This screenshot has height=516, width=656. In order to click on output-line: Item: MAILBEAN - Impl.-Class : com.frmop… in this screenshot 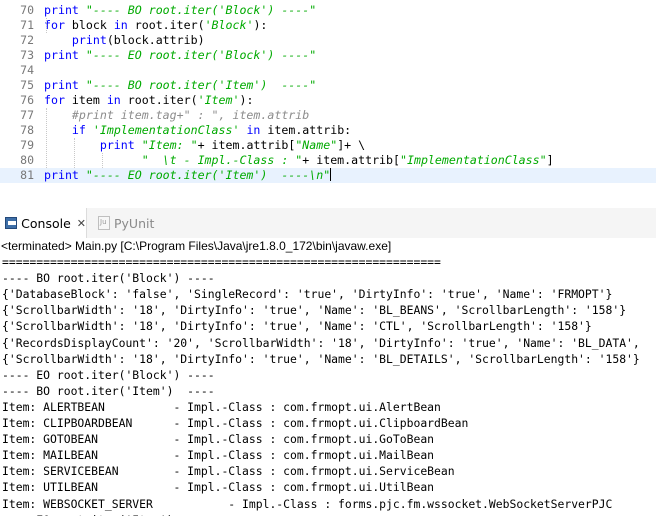, I will do `click(218, 455)`.